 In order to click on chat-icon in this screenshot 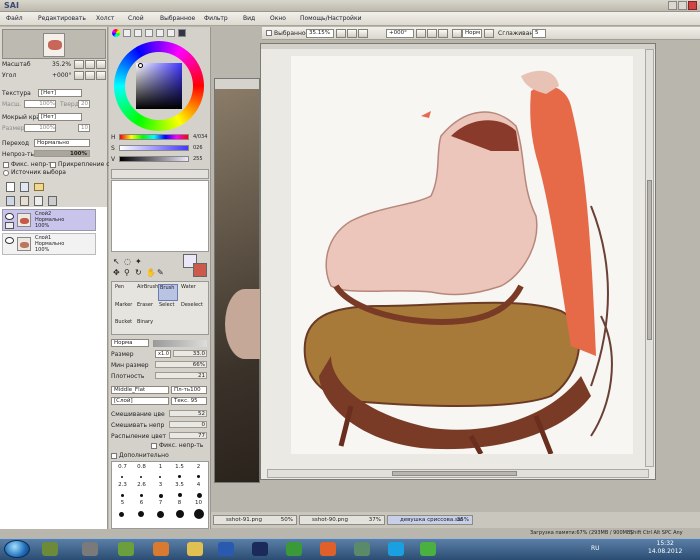, I will do `click(428, 549)`.